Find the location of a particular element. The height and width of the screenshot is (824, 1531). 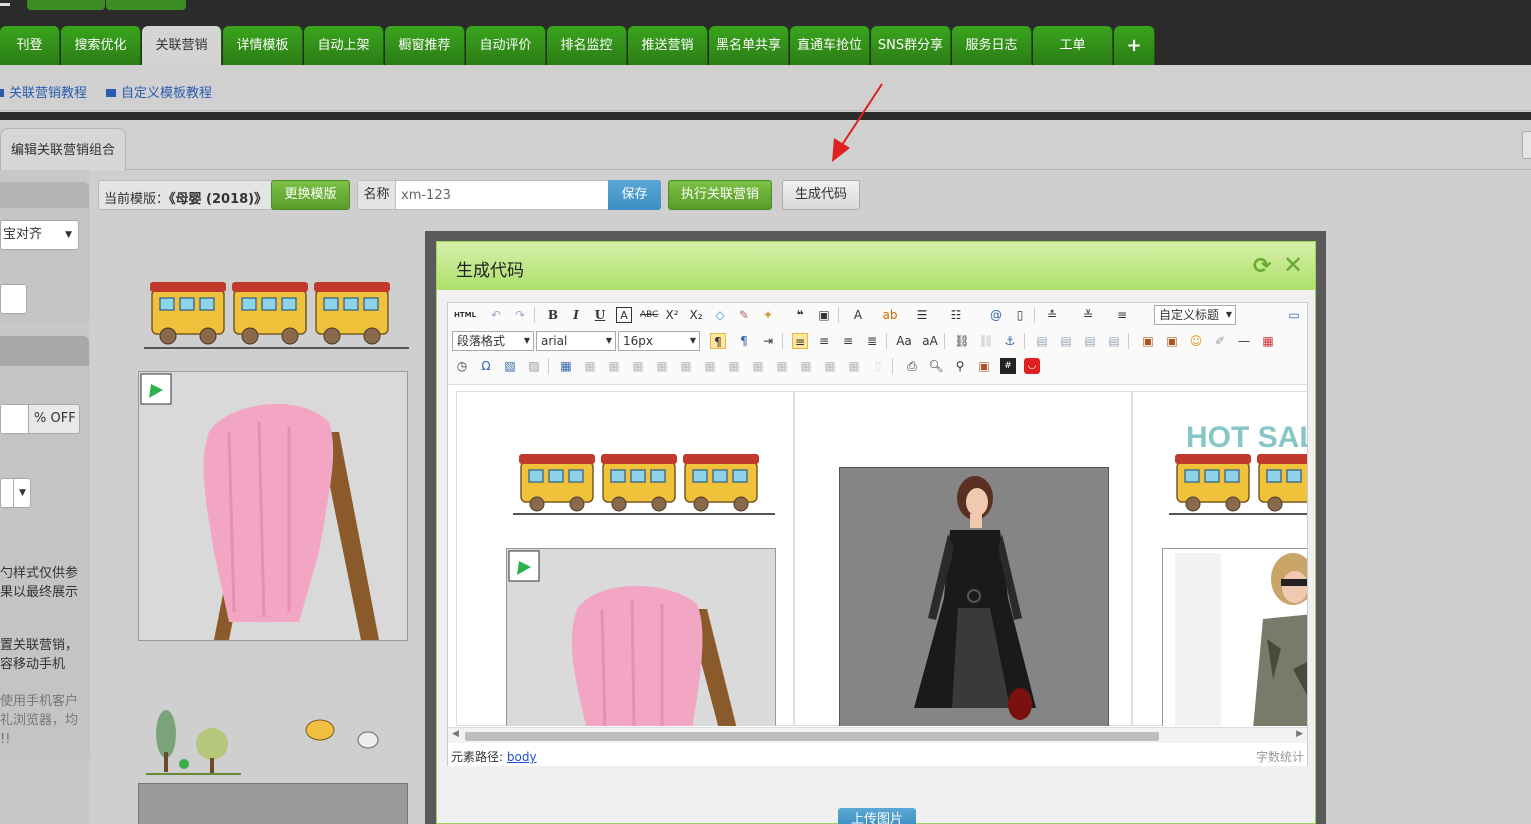

special-char-icon: Ω is located at coordinates (486, 366).